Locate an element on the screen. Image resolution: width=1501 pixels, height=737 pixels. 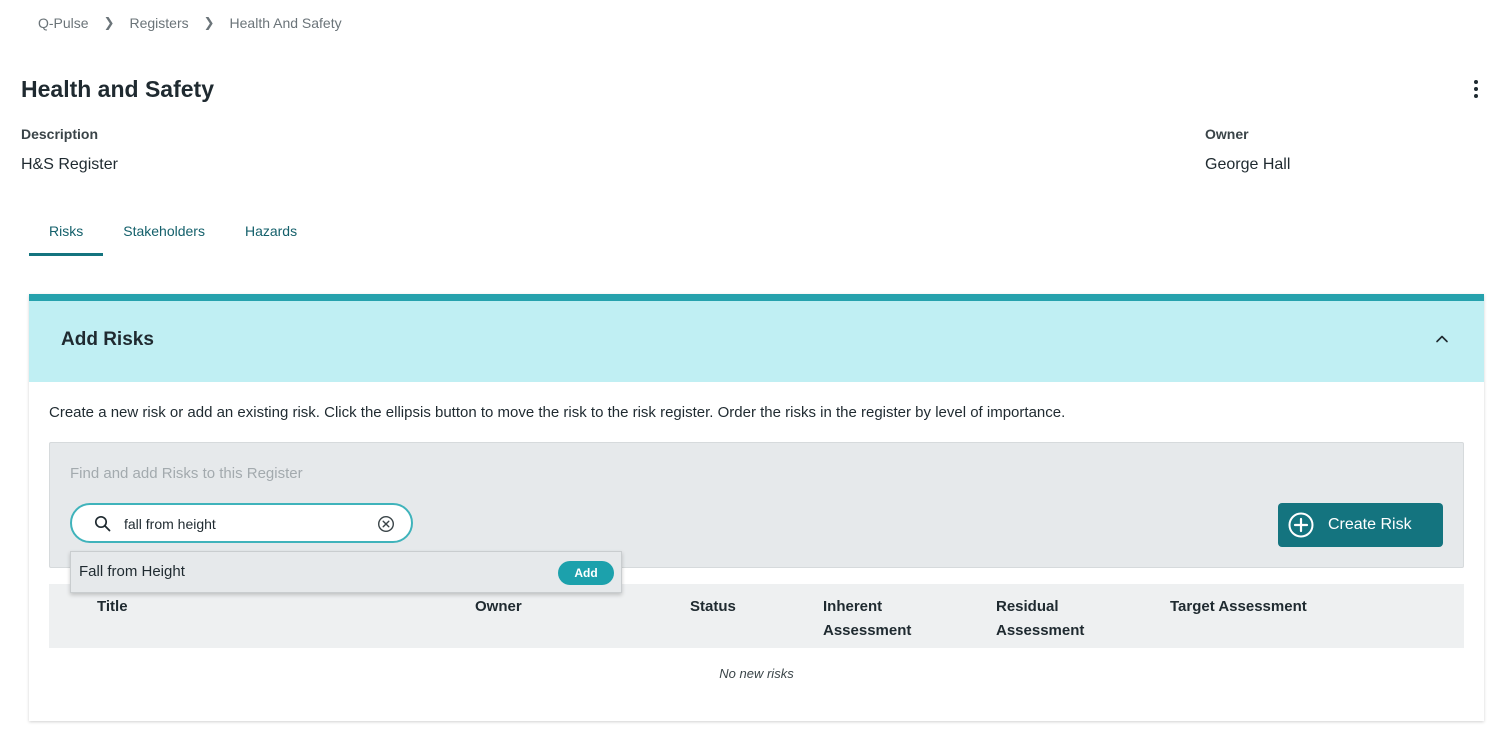
risk-search-input is located at coordinates (244, 524).